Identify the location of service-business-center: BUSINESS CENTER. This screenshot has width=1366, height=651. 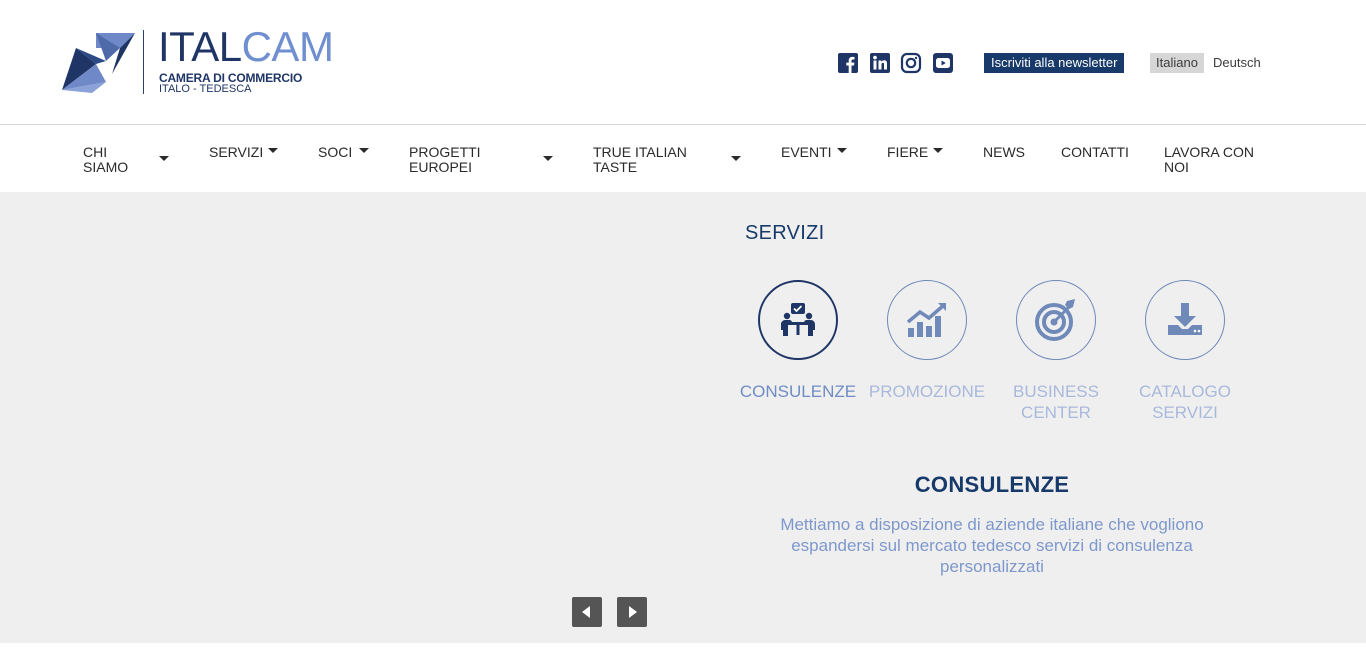
(1056, 351).